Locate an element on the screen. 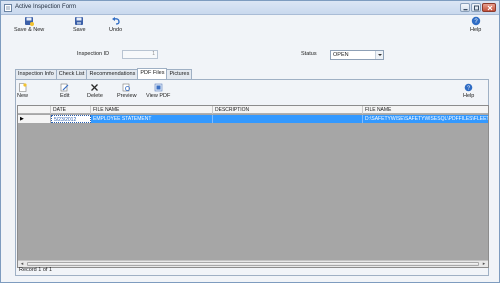 The width and height of the screenshot is (500, 283). view-pdf-label: View PDF is located at coordinates (158, 96).